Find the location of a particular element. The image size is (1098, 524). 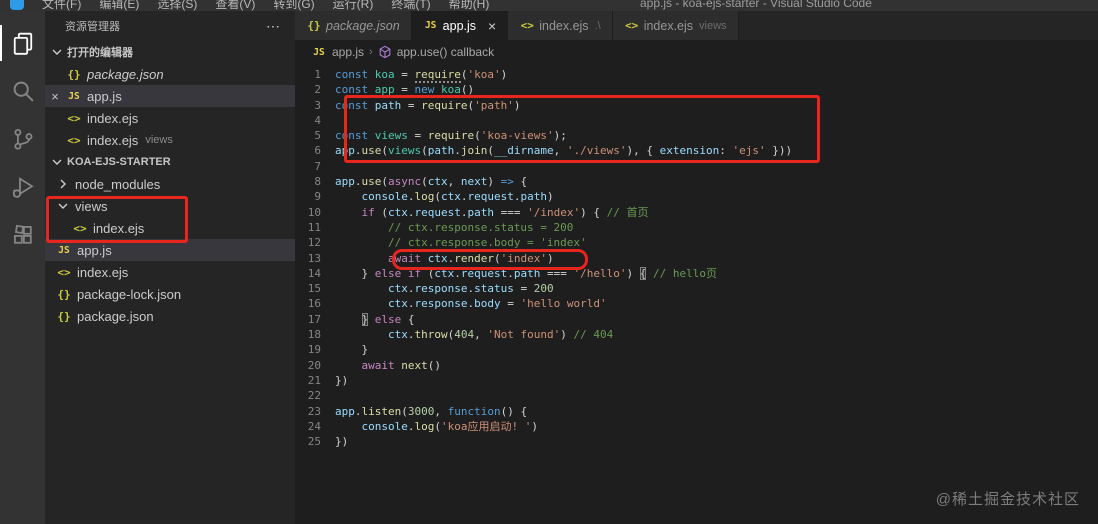

more-actions-icon: ⋯ is located at coordinates (273, 26).